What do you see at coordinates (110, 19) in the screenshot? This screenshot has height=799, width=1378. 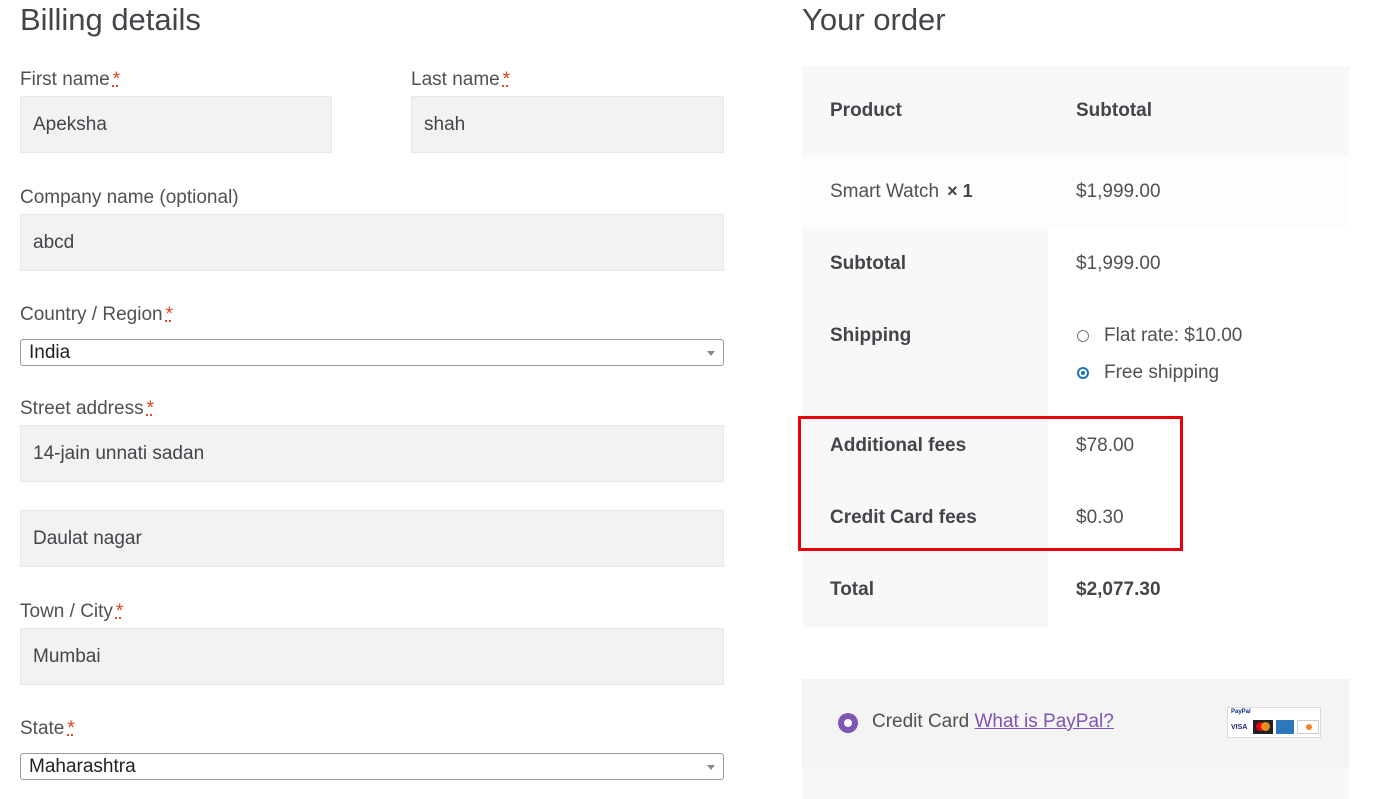 I see `billing-title: Billing details` at bounding box center [110, 19].